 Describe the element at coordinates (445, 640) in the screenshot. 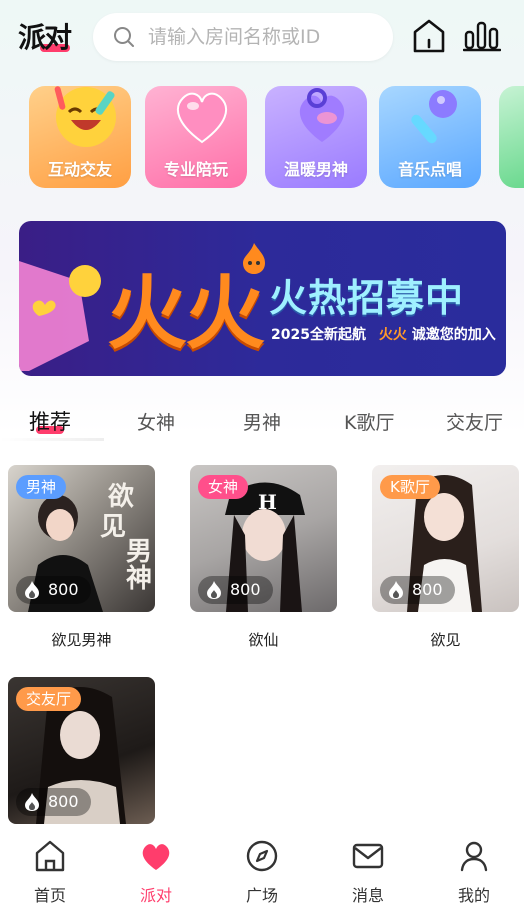

I see `room-name: 欲见` at that location.